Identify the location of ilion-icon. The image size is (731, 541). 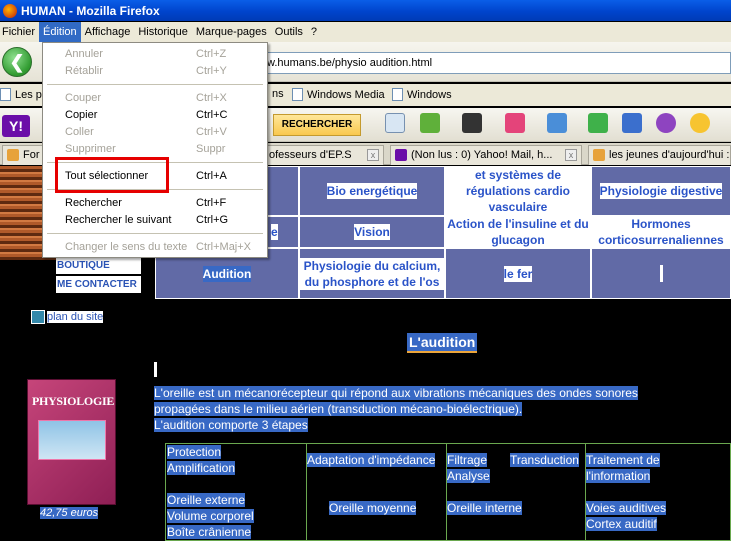
(666, 123).